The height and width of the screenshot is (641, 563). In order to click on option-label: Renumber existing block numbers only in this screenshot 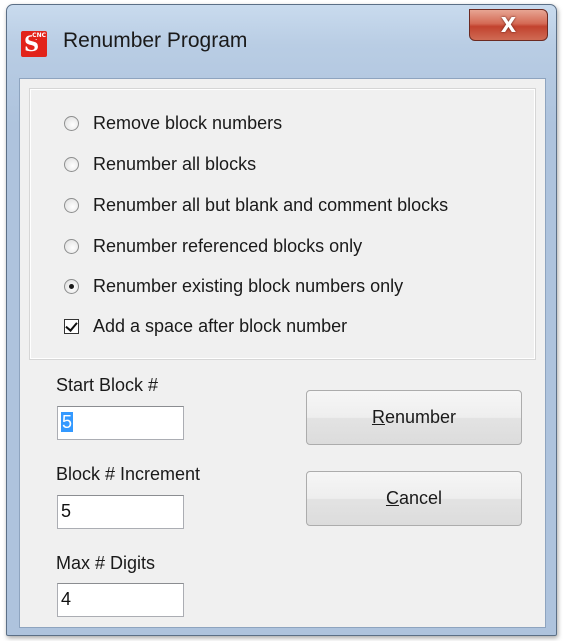, I will do `click(248, 285)`.